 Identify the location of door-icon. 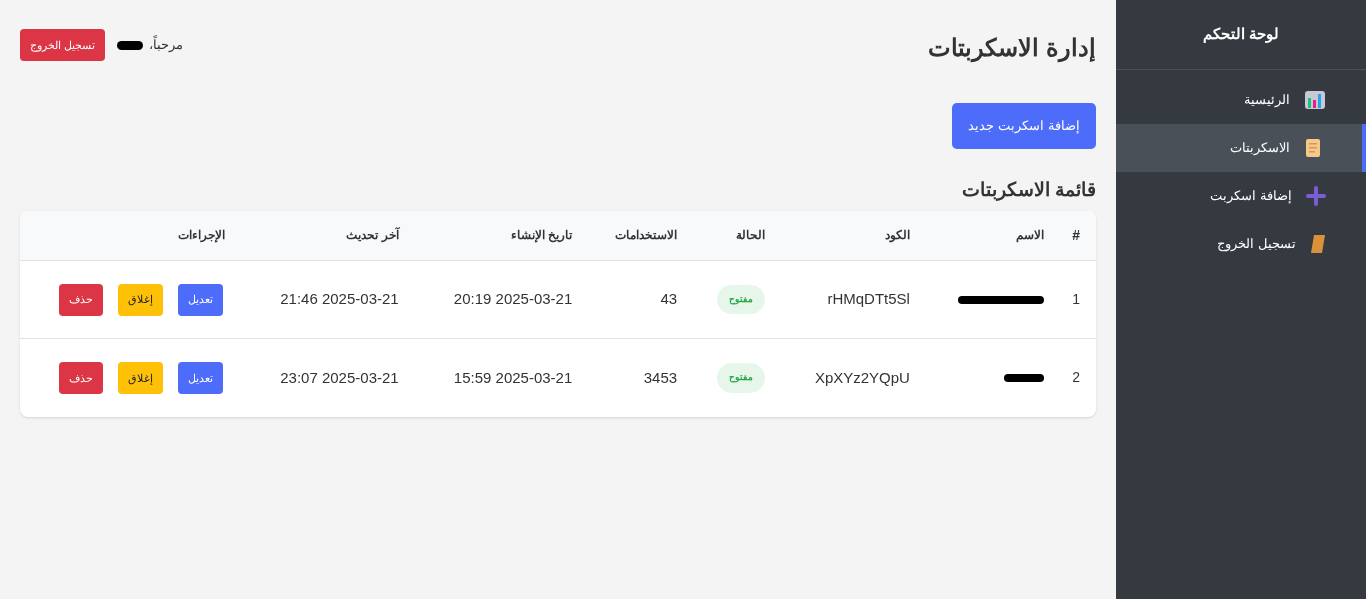
(1318, 244).